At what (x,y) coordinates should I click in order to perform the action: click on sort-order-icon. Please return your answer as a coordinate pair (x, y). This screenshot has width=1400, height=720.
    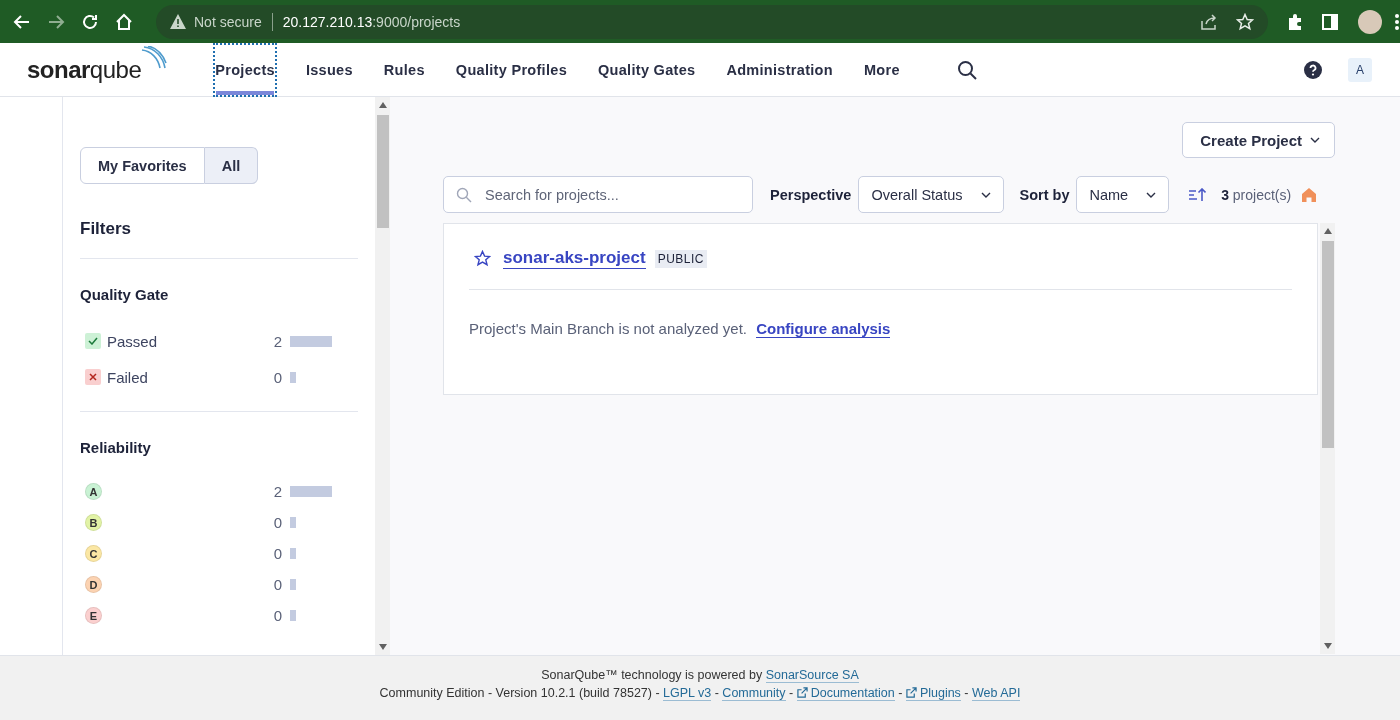
    Looking at the image, I should click on (1197, 194).